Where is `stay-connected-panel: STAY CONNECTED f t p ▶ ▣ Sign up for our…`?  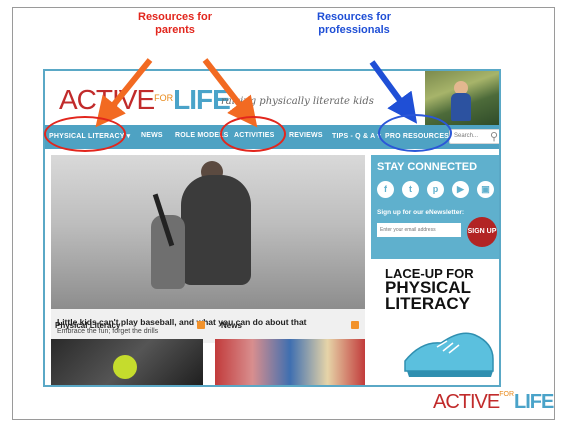
stay-connected-panel: STAY CONNECTED f t p ▶ ▣ Sign up for our… is located at coordinates (435, 207).